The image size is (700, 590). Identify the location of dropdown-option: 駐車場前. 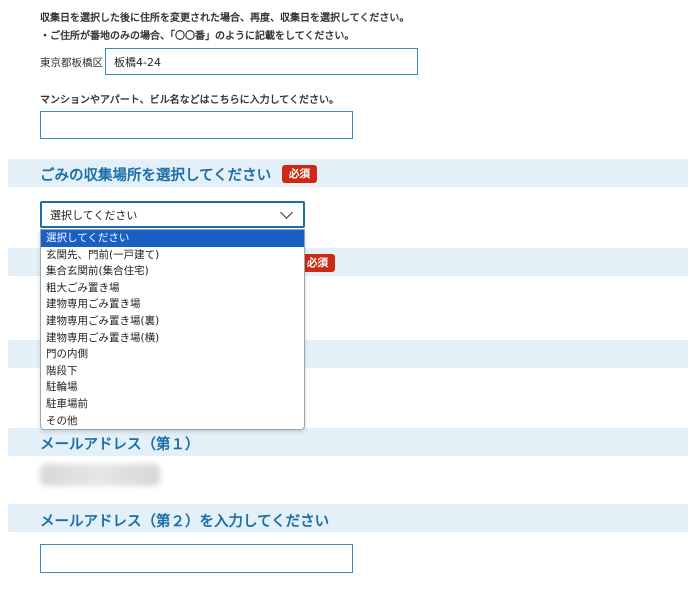
(172, 404).